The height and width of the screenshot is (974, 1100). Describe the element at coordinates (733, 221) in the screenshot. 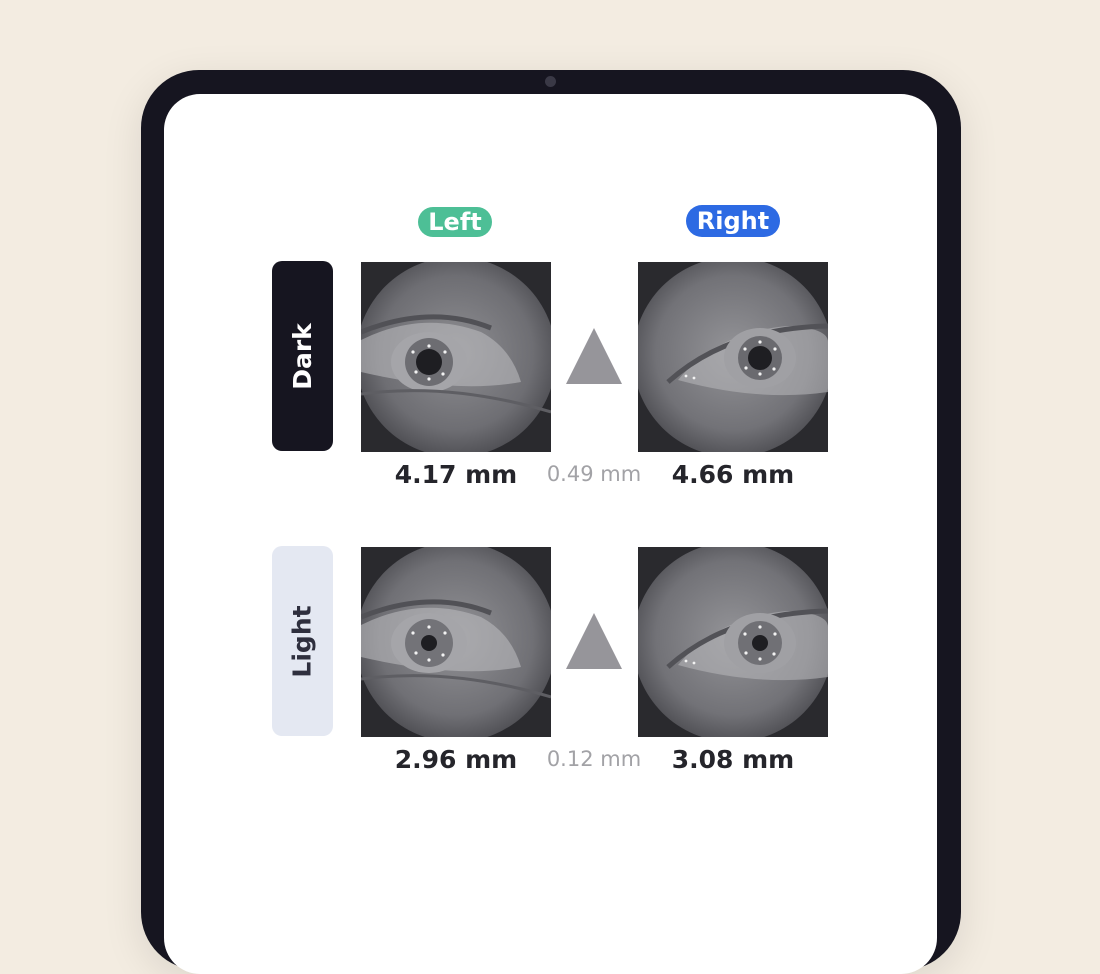

I see `right-eye-badge: Right` at that location.